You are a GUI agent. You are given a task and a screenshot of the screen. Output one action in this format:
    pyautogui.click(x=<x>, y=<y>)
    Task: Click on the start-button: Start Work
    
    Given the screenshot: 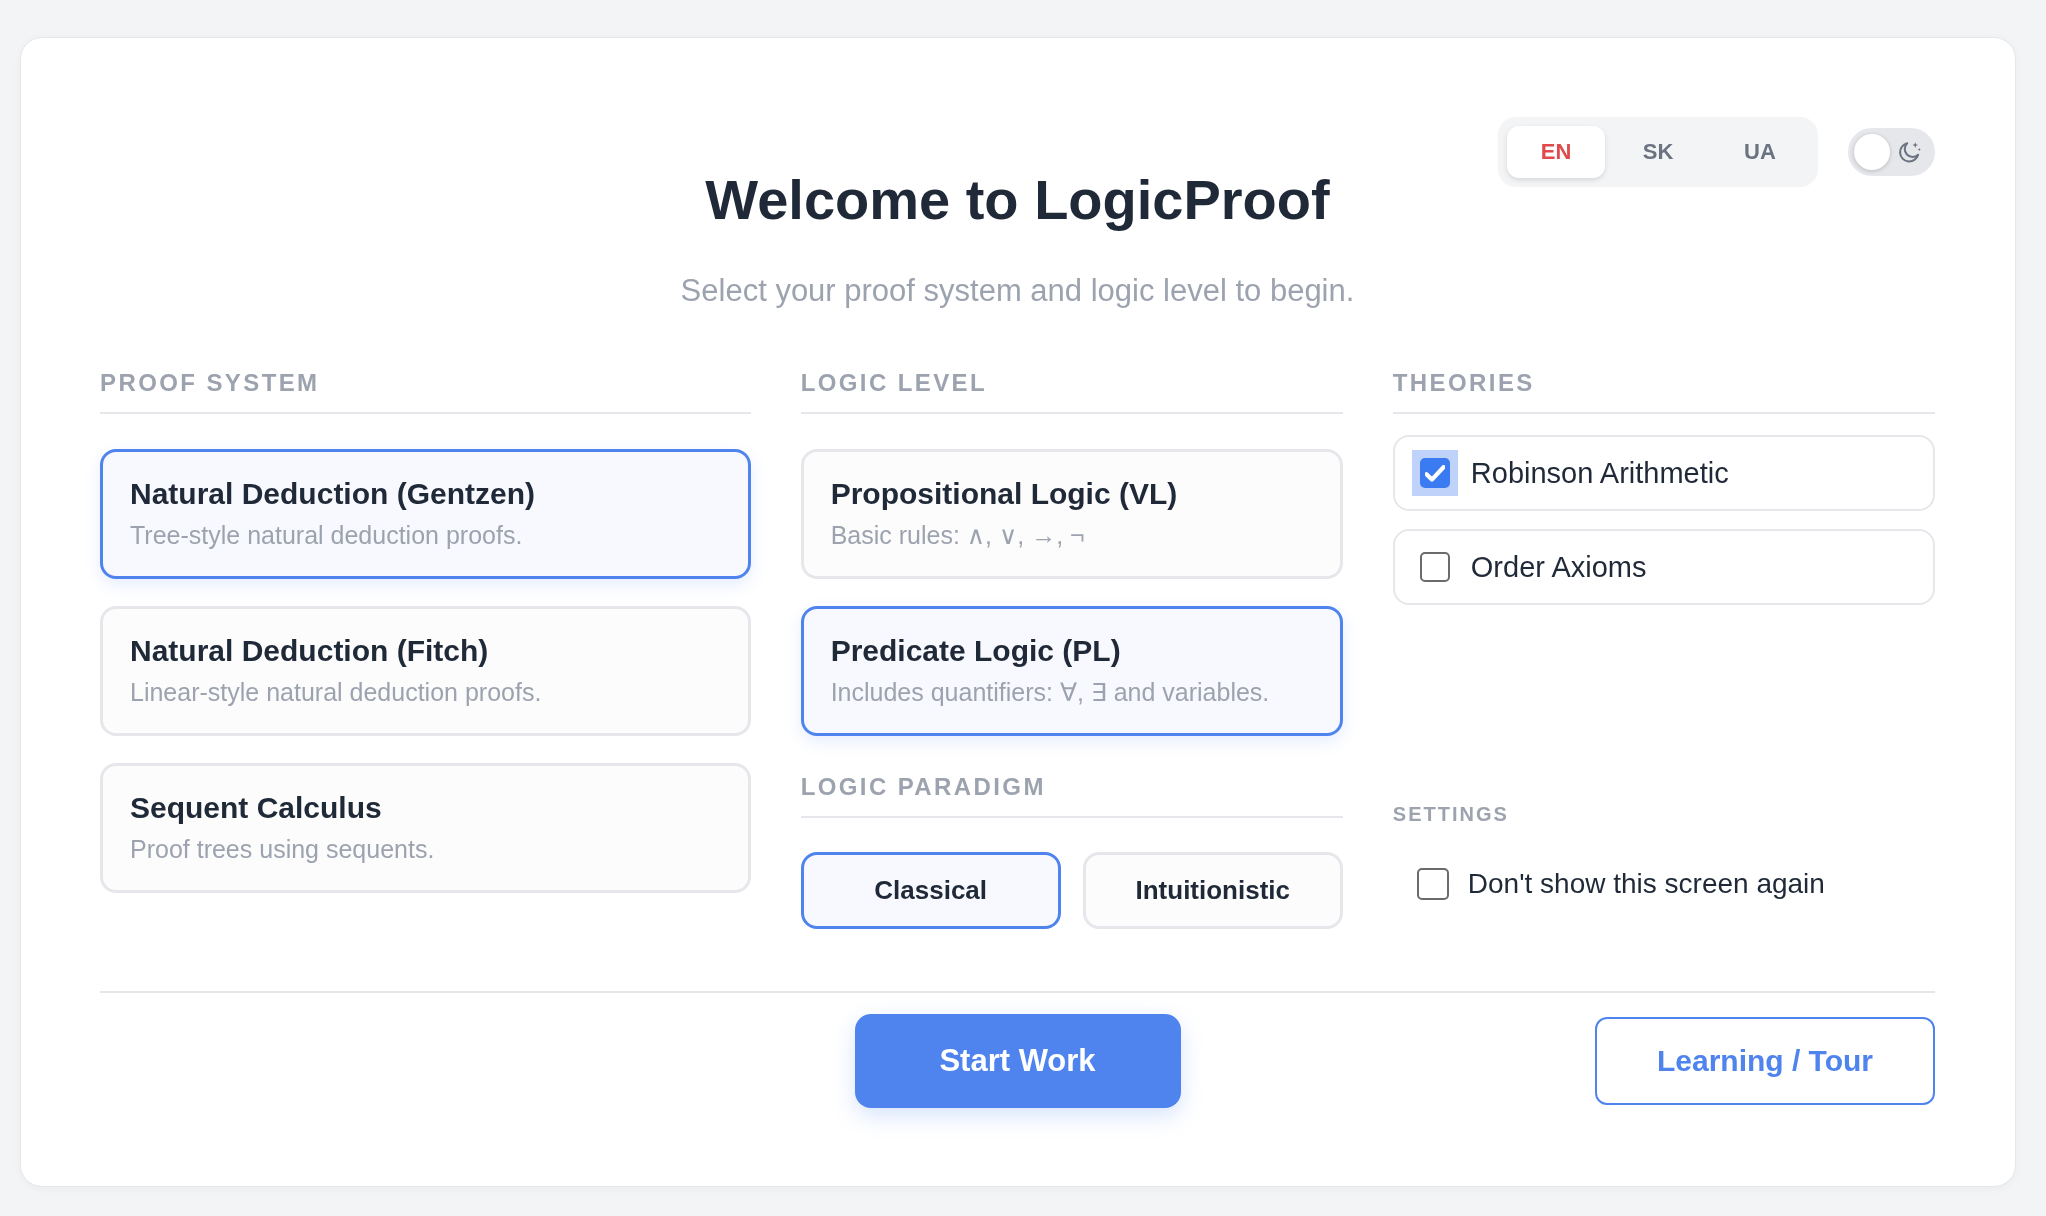 What is the action you would take?
    pyautogui.click(x=1017, y=1061)
    